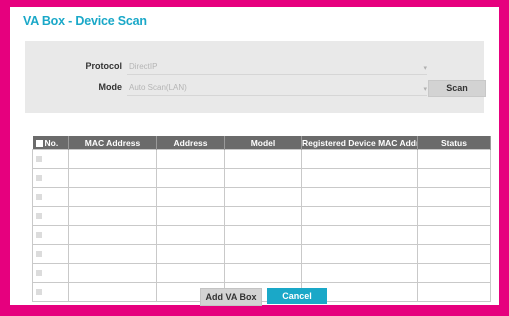 The height and width of the screenshot is (316, 509). Describe the element at coordinates (190, 143) in the screenshot. I see `header-address: Address` at that location.